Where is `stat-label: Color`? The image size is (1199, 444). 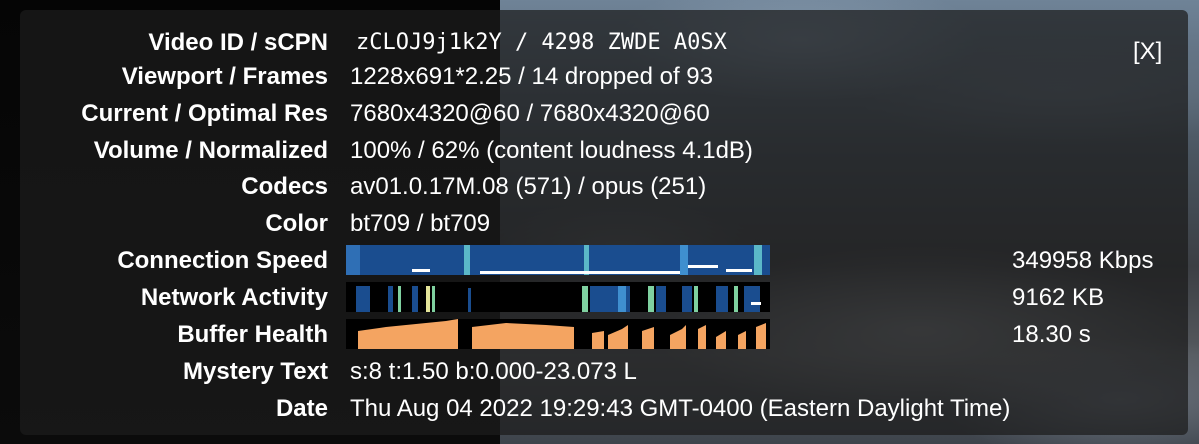 stat-label: Color is located at coordinates (296, 223).